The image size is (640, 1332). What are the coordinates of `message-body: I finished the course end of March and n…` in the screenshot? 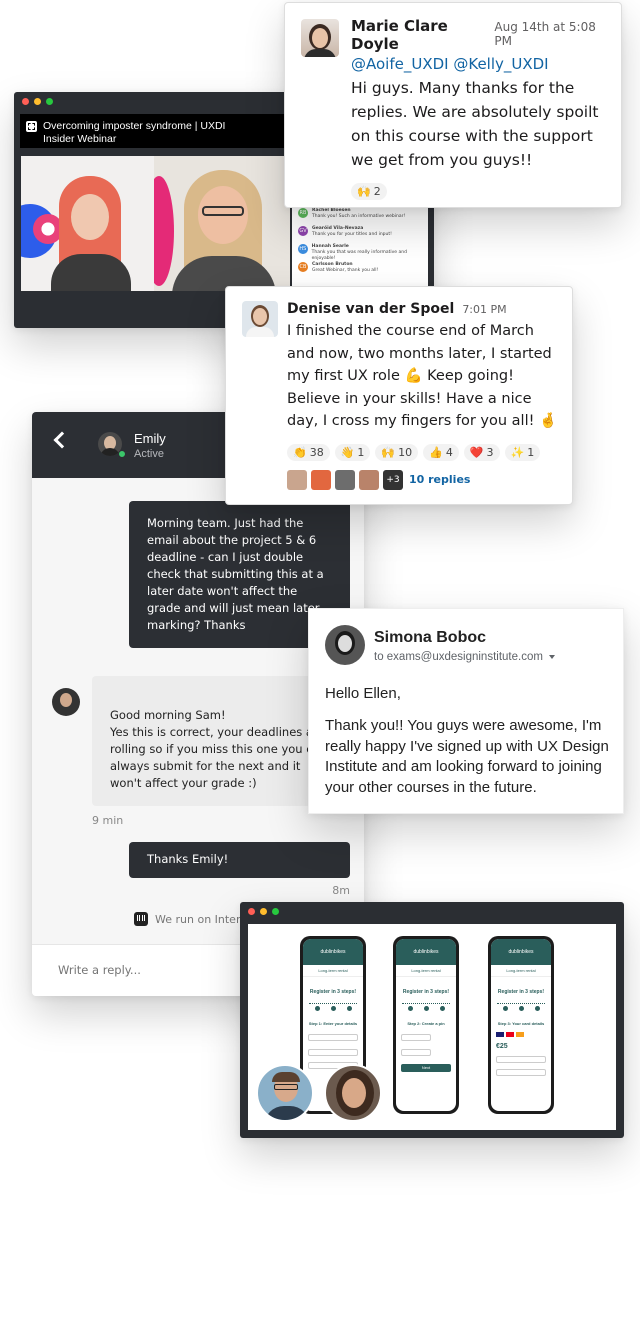 It's located at (422, 376).